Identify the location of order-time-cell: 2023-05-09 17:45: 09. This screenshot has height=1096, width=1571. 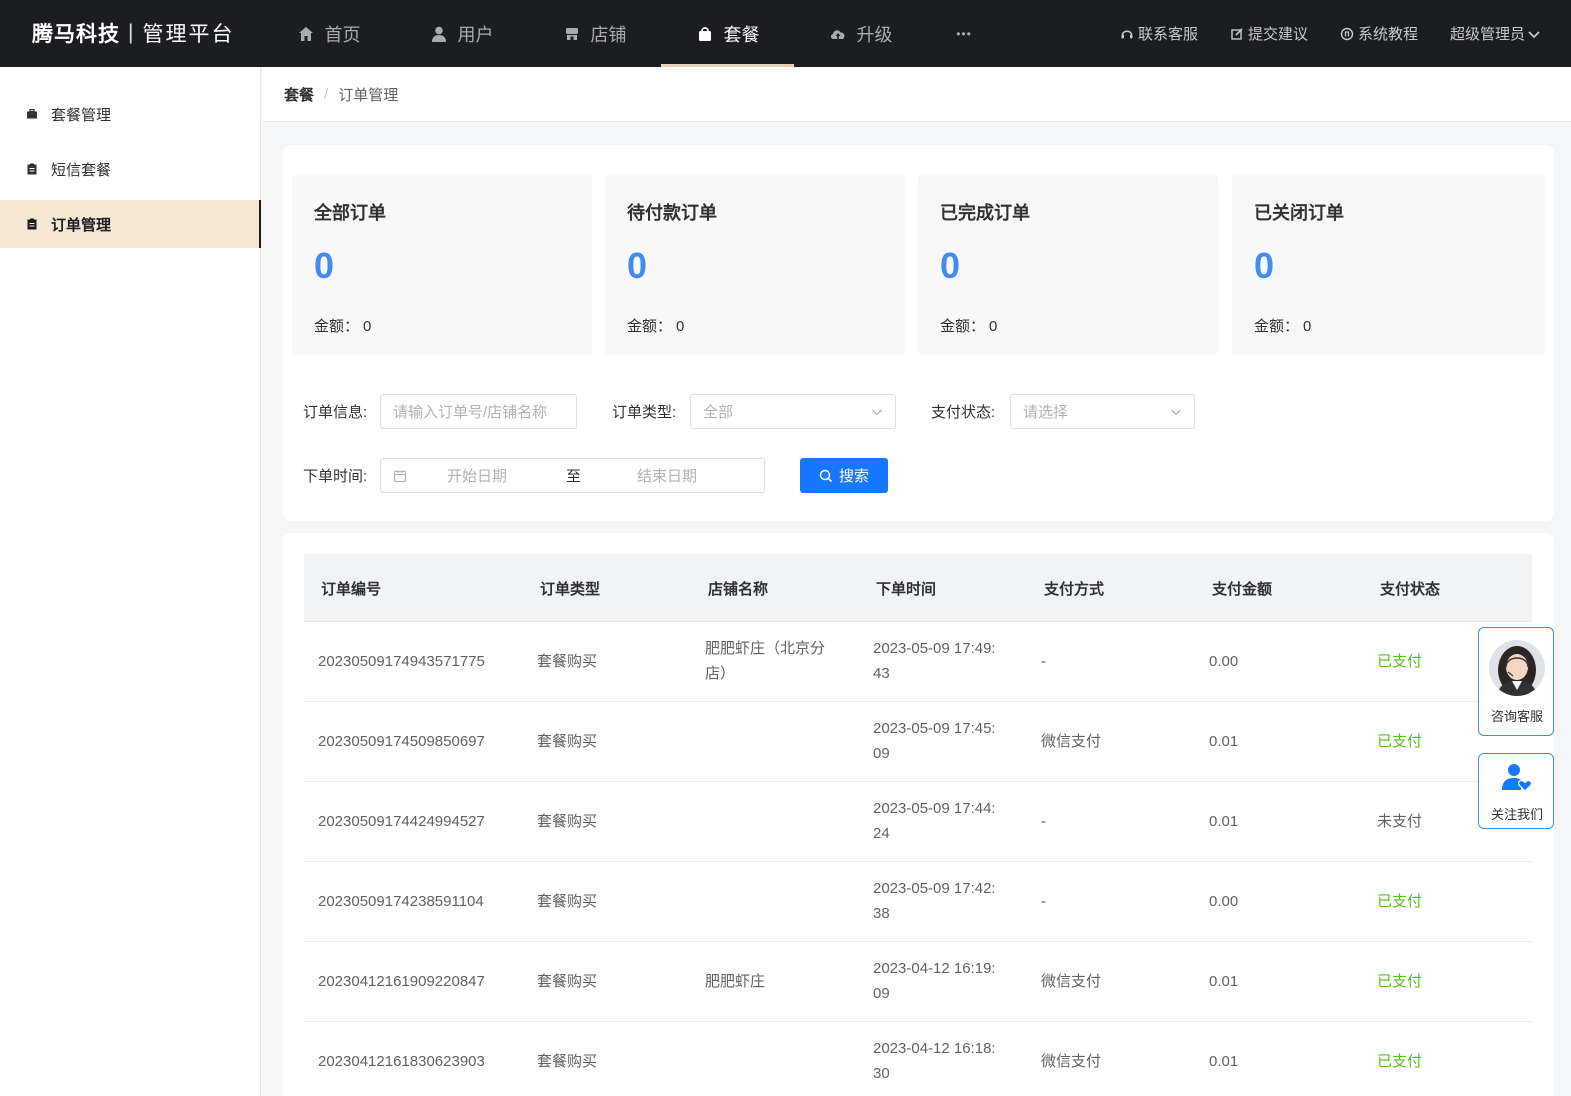
(934, 741).